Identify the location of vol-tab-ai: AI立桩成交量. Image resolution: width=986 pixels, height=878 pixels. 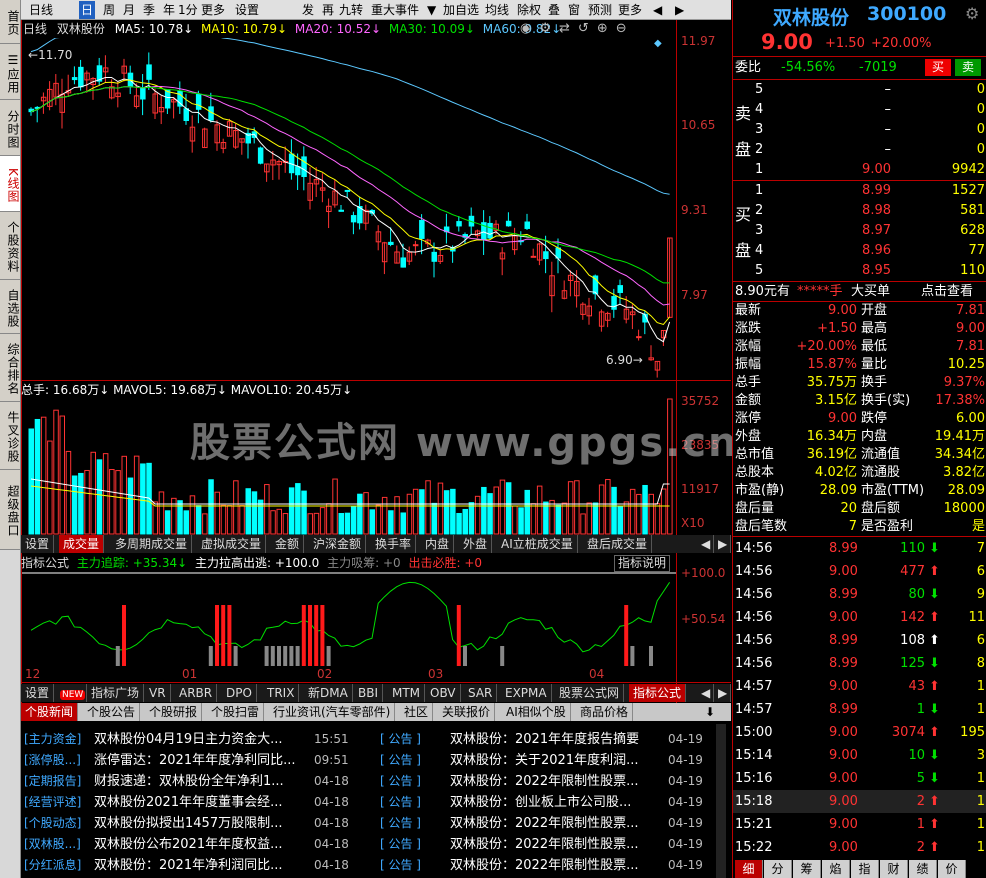
(537, 544).